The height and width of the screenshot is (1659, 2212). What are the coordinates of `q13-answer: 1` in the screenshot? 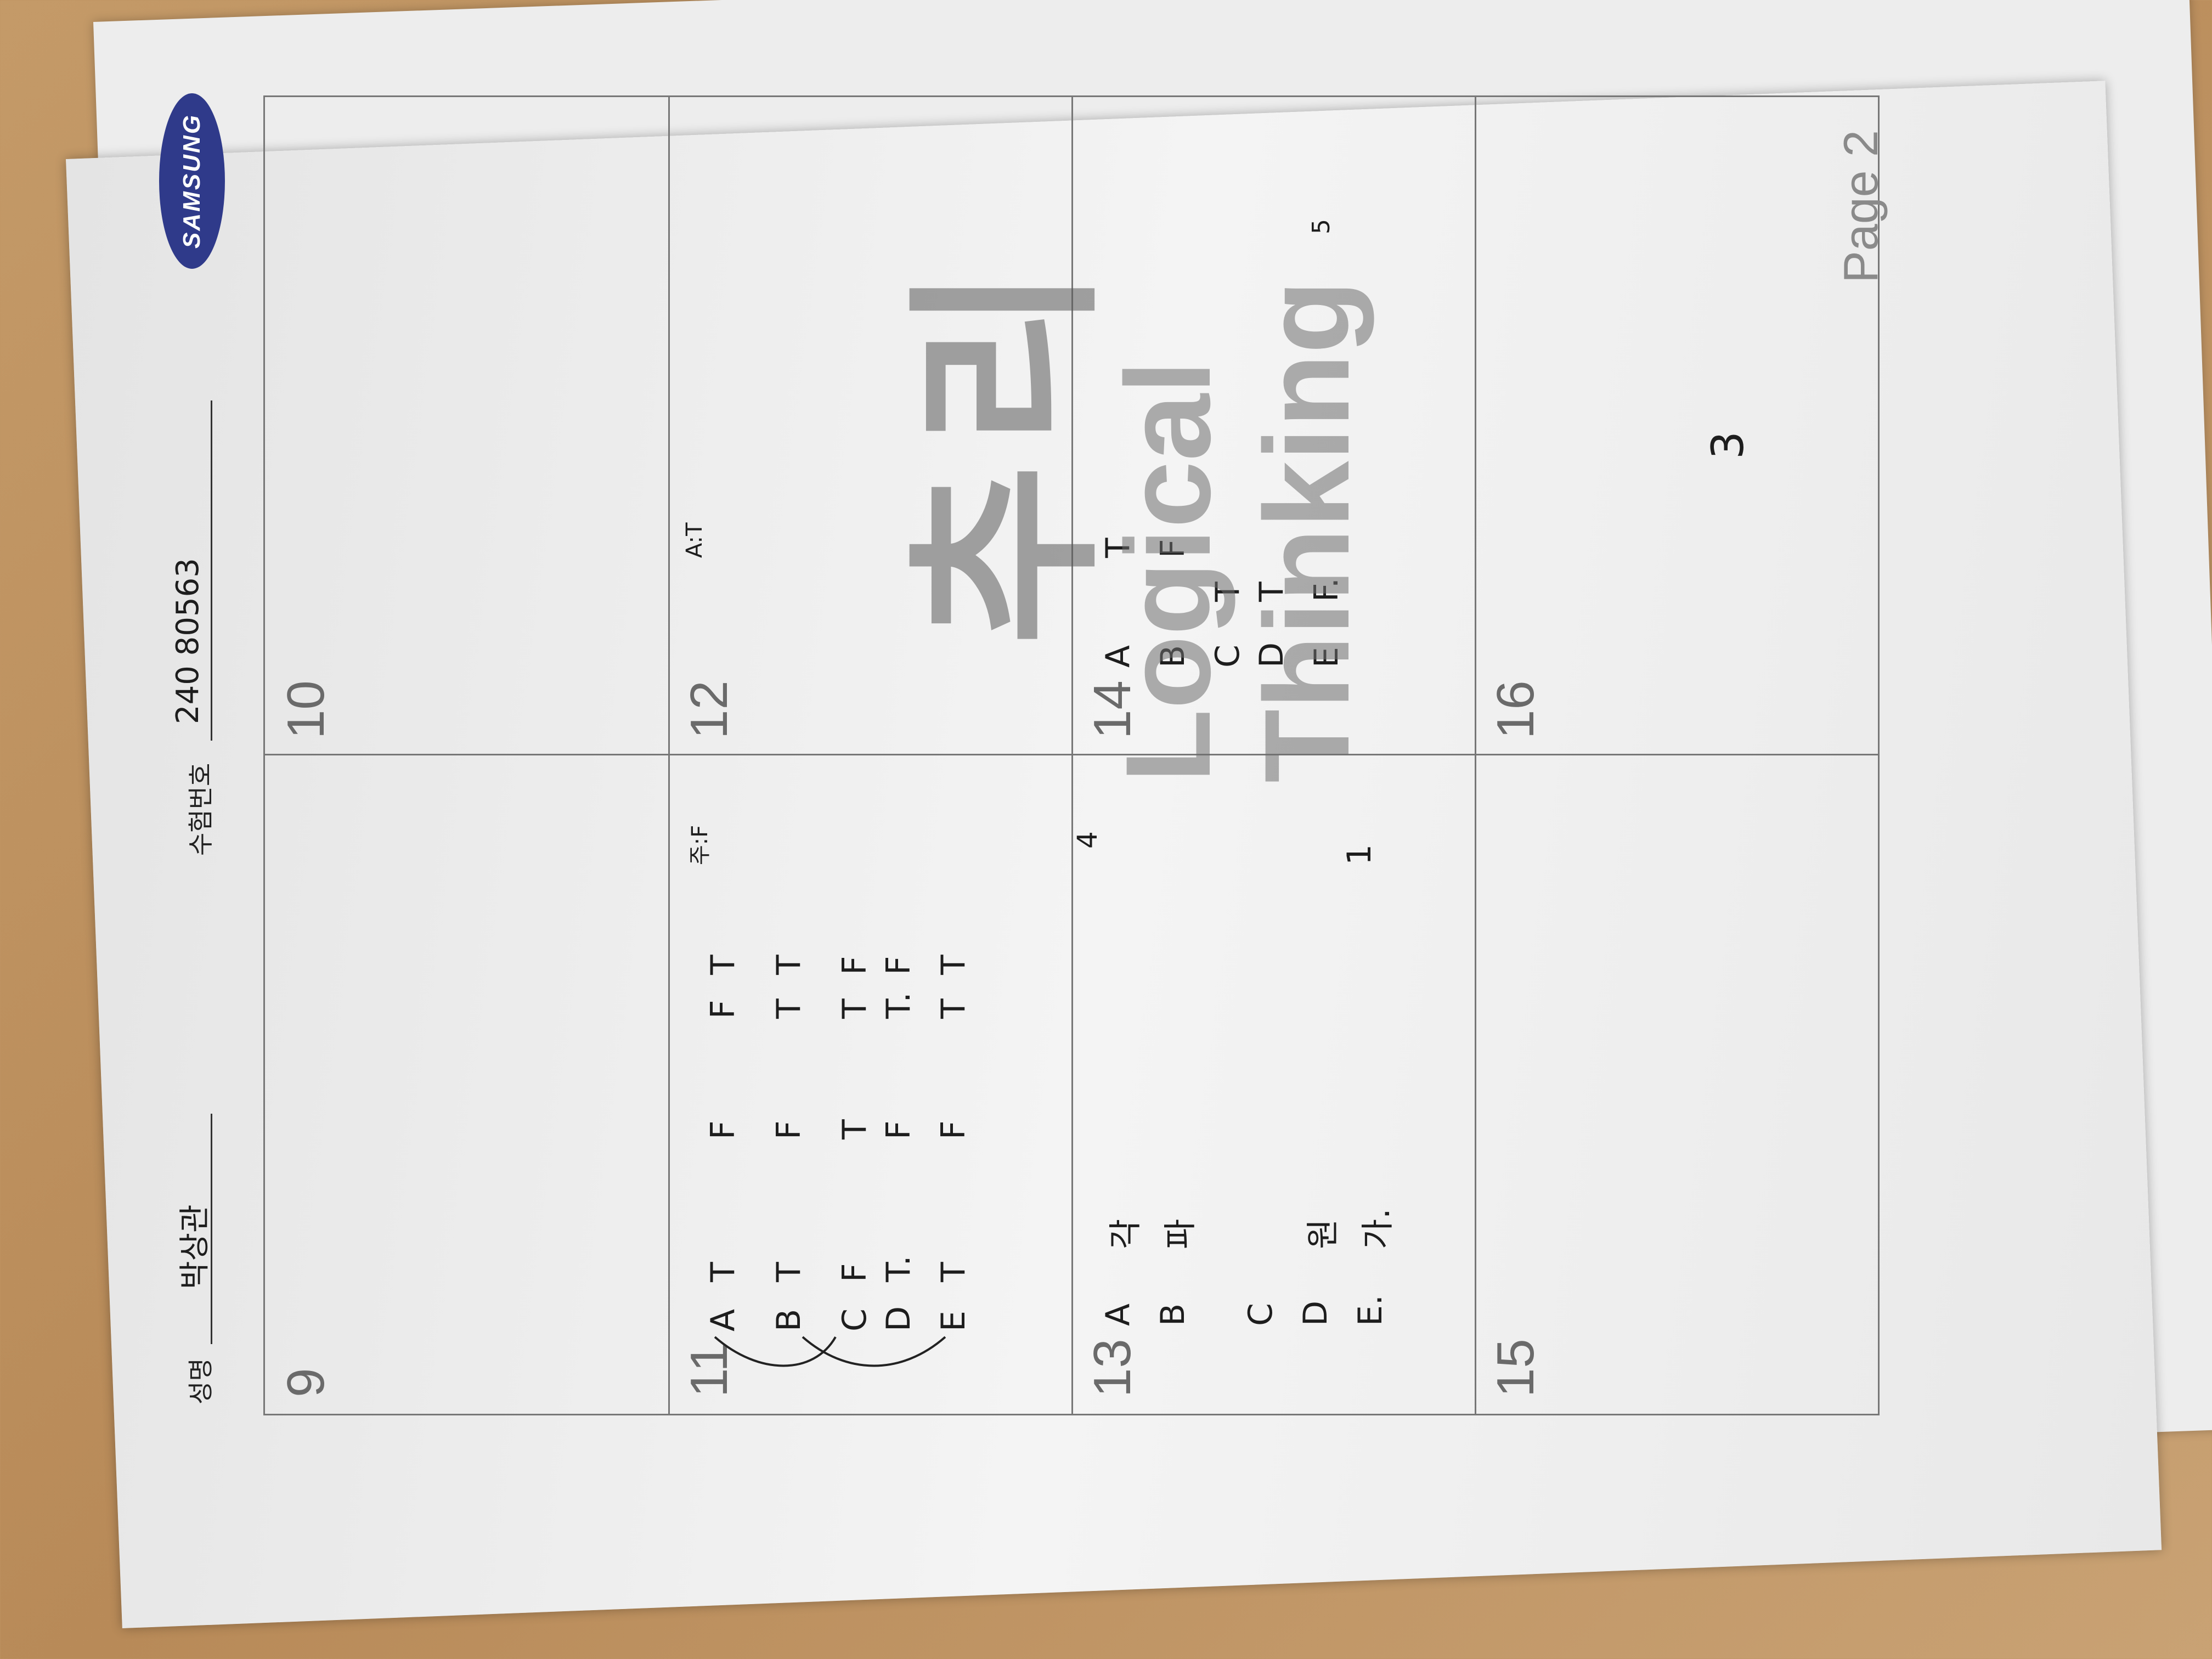 It's located at (1359, 854).